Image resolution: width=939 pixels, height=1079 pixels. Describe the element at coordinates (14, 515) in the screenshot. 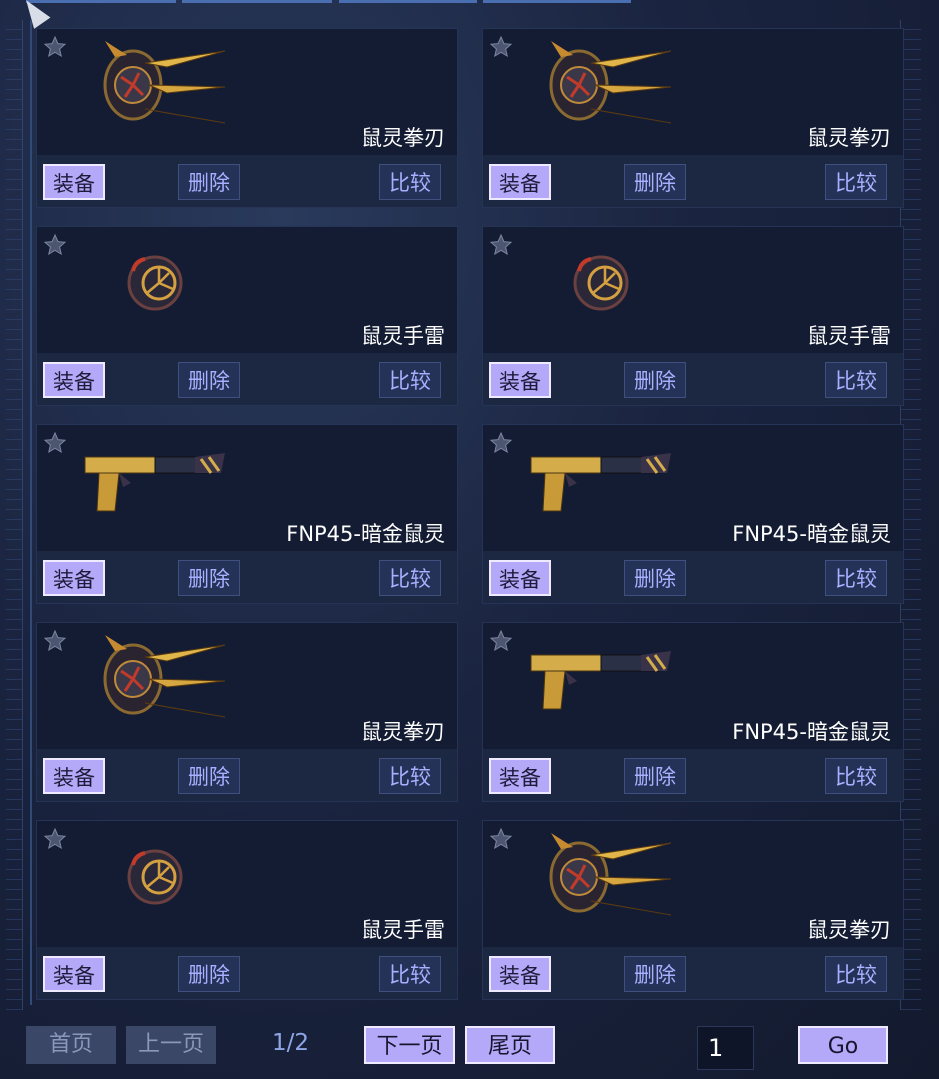

I see `left-ruler` at that location.